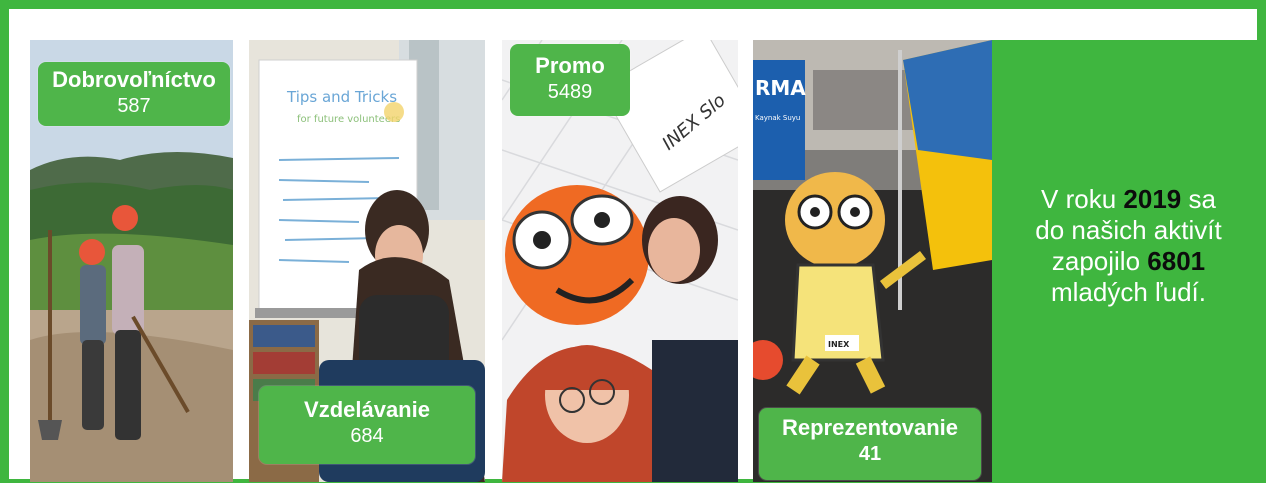 The image size is (1266, 483). I want to click on summary-prefix: V roku, so click(1082, 199).